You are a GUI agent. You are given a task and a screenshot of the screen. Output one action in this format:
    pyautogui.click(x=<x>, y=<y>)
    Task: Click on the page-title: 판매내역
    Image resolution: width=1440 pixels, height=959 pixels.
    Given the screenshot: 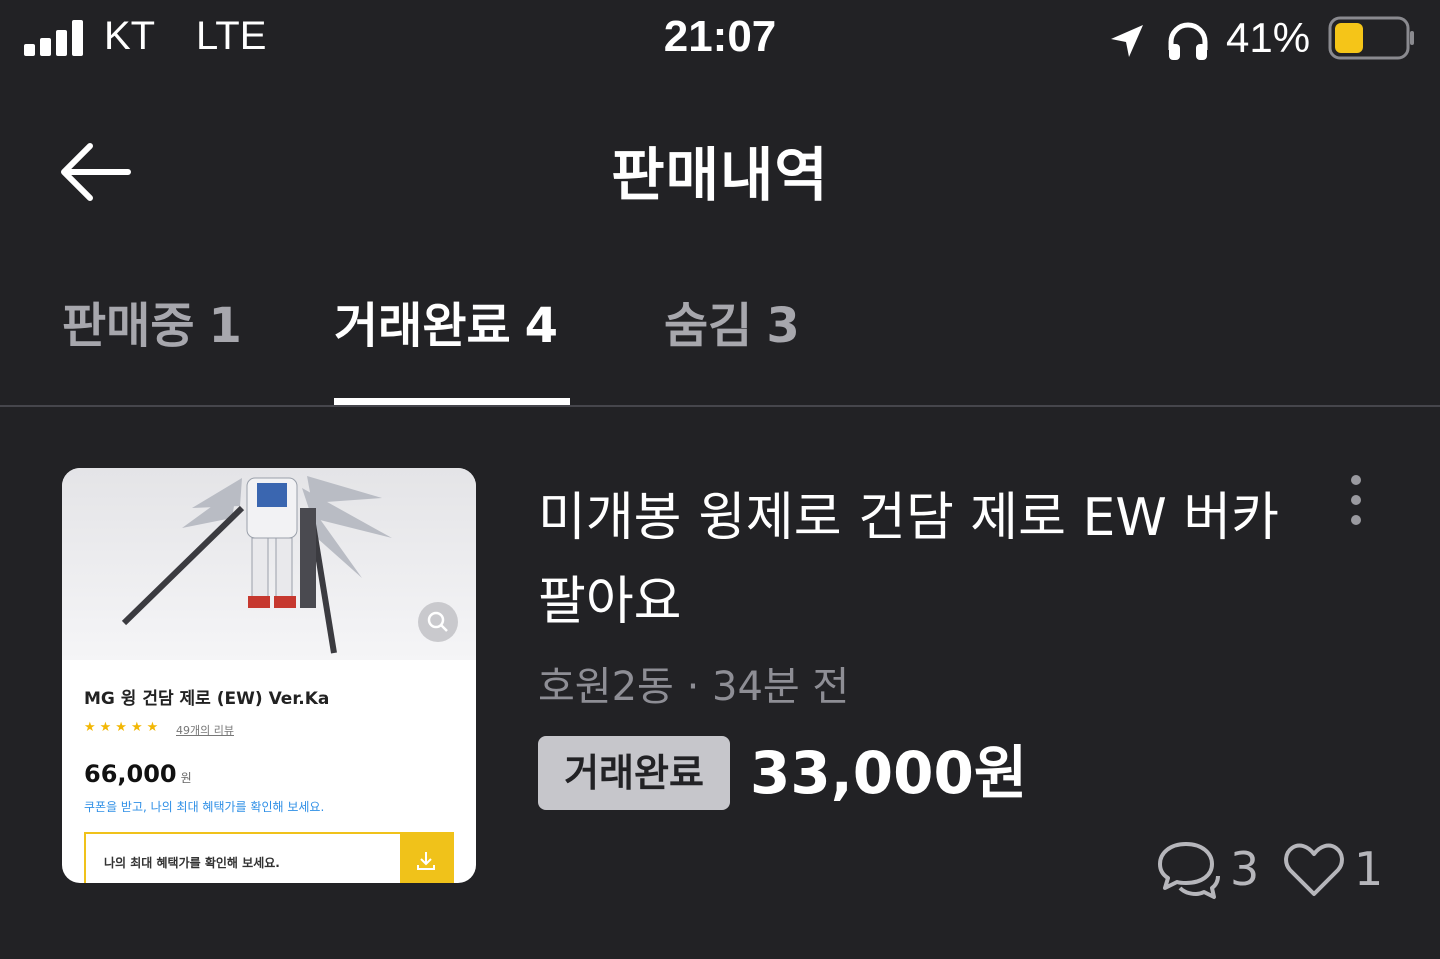 What is the action you would take?
    pyautogui.click(x=720, y=175)
    